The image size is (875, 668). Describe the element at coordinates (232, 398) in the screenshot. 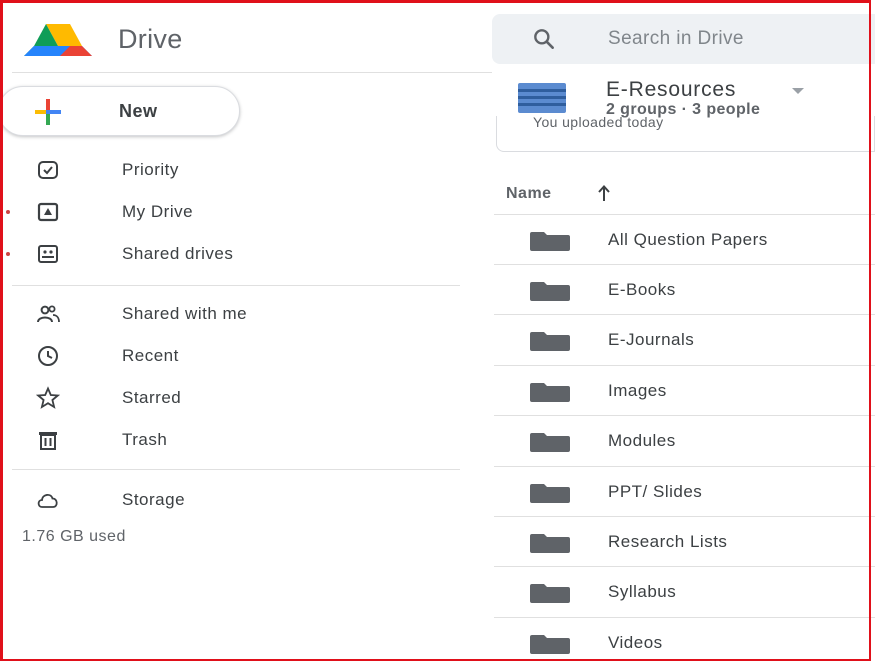

I see `sidebar-item-starred: Starred` at that location.